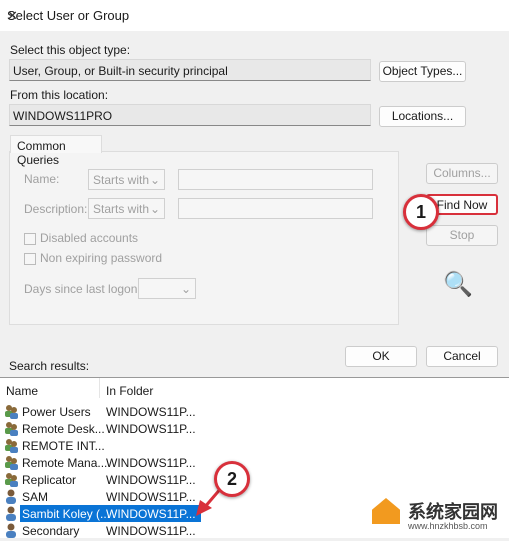 This screenshot has height=541, width=509. Describe the element at coordinates (56, 412) in the screenshot. I see `row-name: Power Users` at that location.